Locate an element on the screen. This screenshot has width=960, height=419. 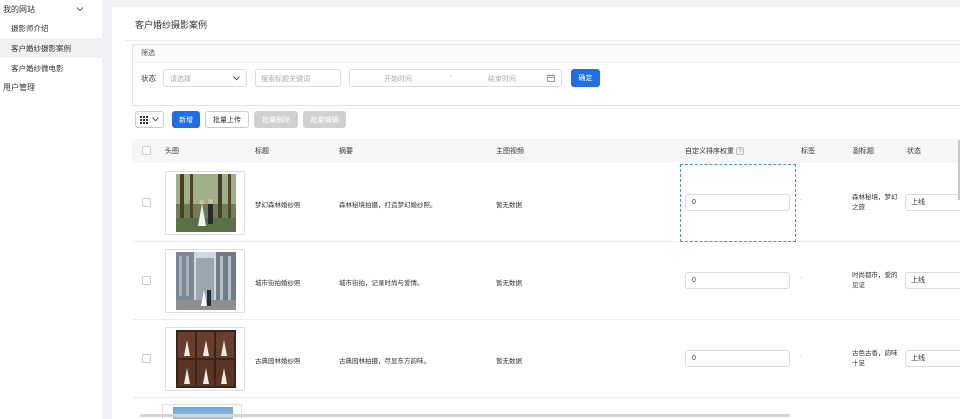
divider is located at coordinates (542, 40).